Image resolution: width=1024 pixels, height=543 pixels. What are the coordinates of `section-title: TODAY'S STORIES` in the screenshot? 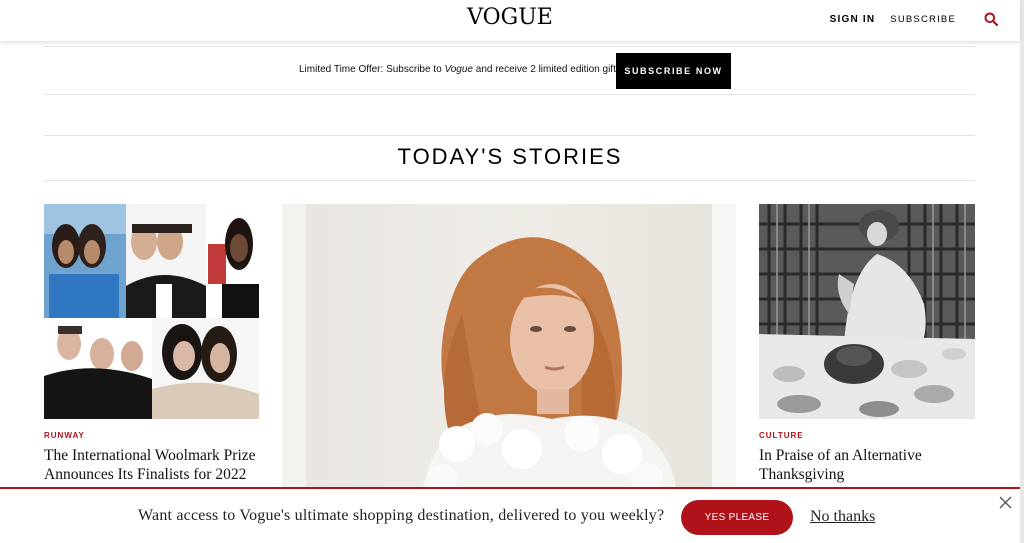 It's located at (510, 156).